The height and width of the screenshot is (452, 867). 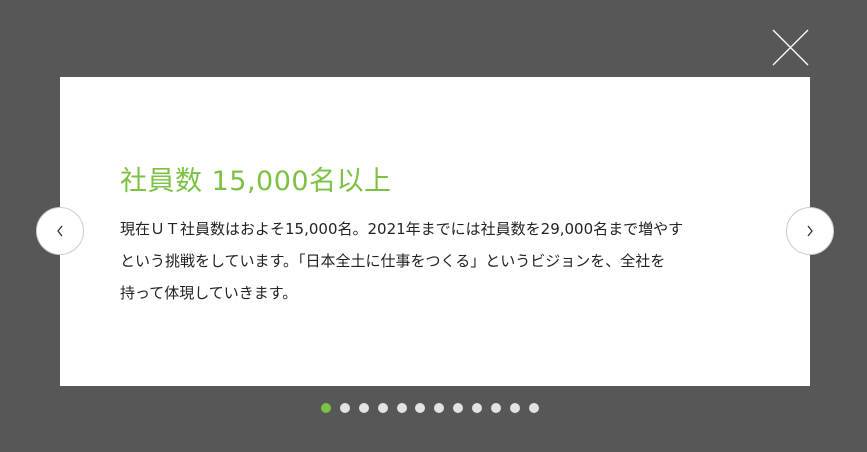 I want to click on pagination-dots, so click(x=430, y=408).